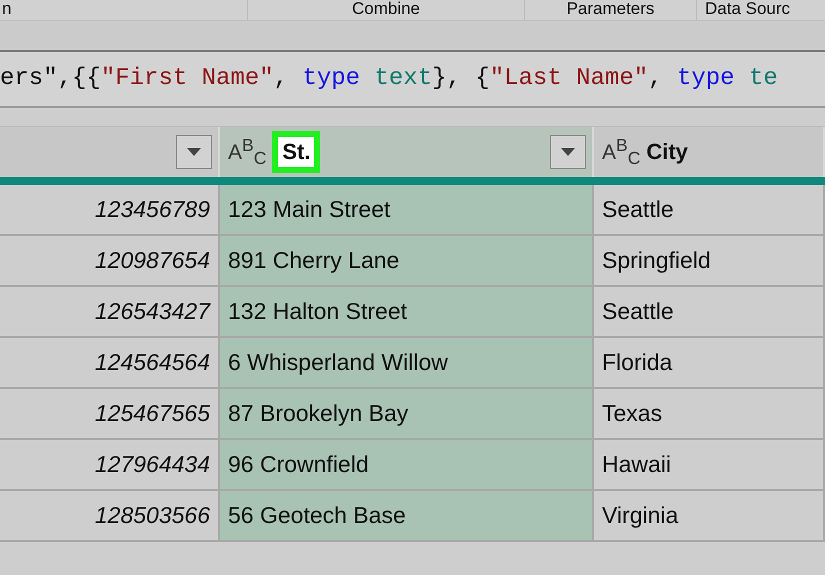 This screenshot has height=575, width=825. Describe the element at coordinates (407, 413) in the screenshot. I see `table-cell: 87 Brookelyn Bay` at that location.